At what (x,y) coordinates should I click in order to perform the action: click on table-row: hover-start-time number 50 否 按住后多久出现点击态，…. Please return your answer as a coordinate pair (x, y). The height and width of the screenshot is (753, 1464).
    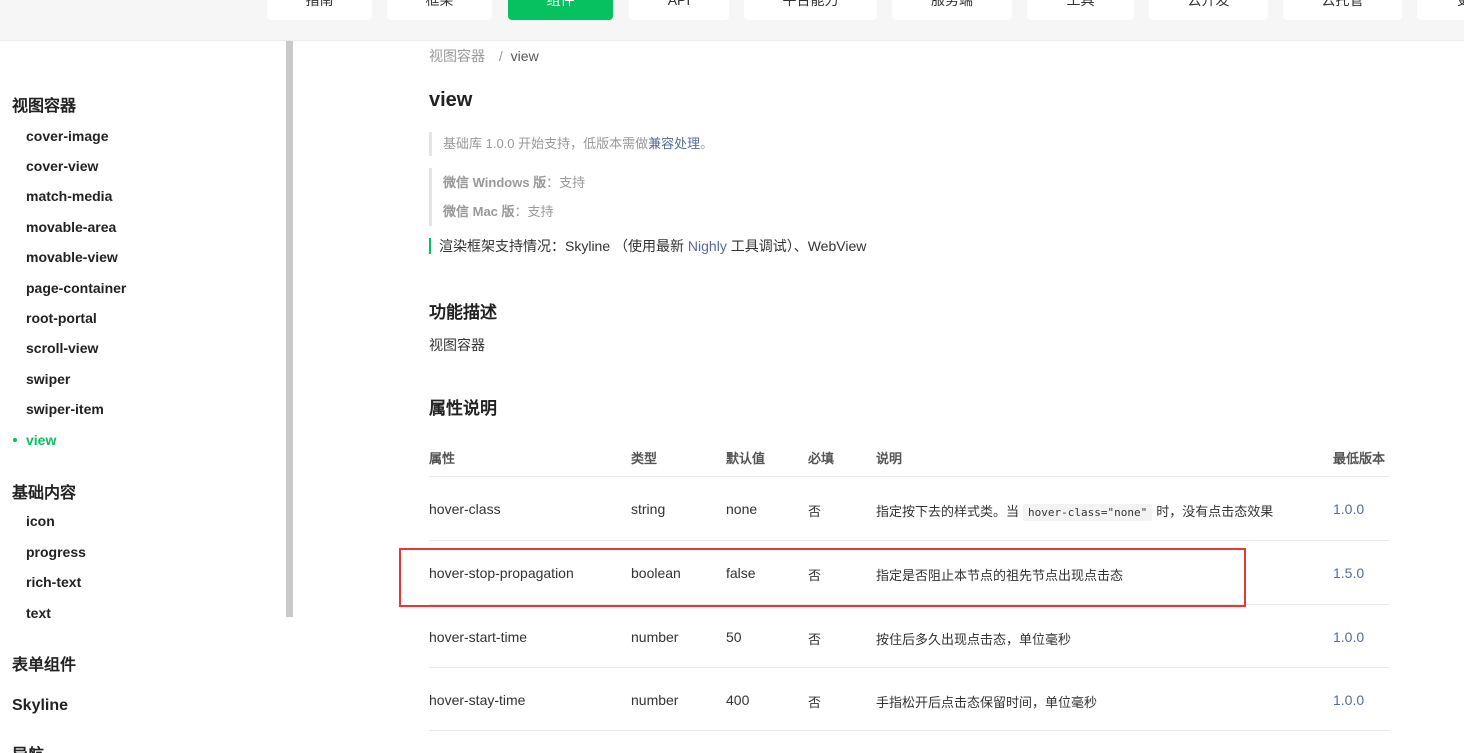
    Looking at the image, I should click on (909, 635).